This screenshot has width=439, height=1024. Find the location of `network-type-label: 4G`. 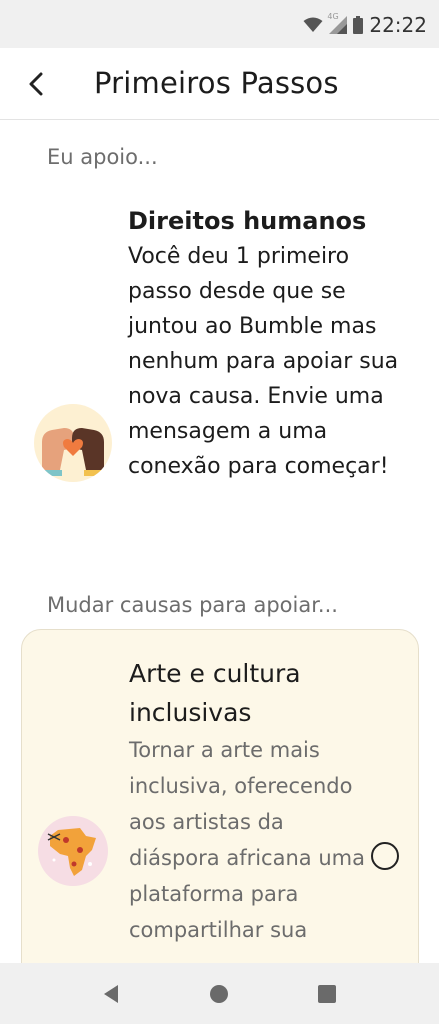

network-type-label: 4G is located at coordinates (333, 16).